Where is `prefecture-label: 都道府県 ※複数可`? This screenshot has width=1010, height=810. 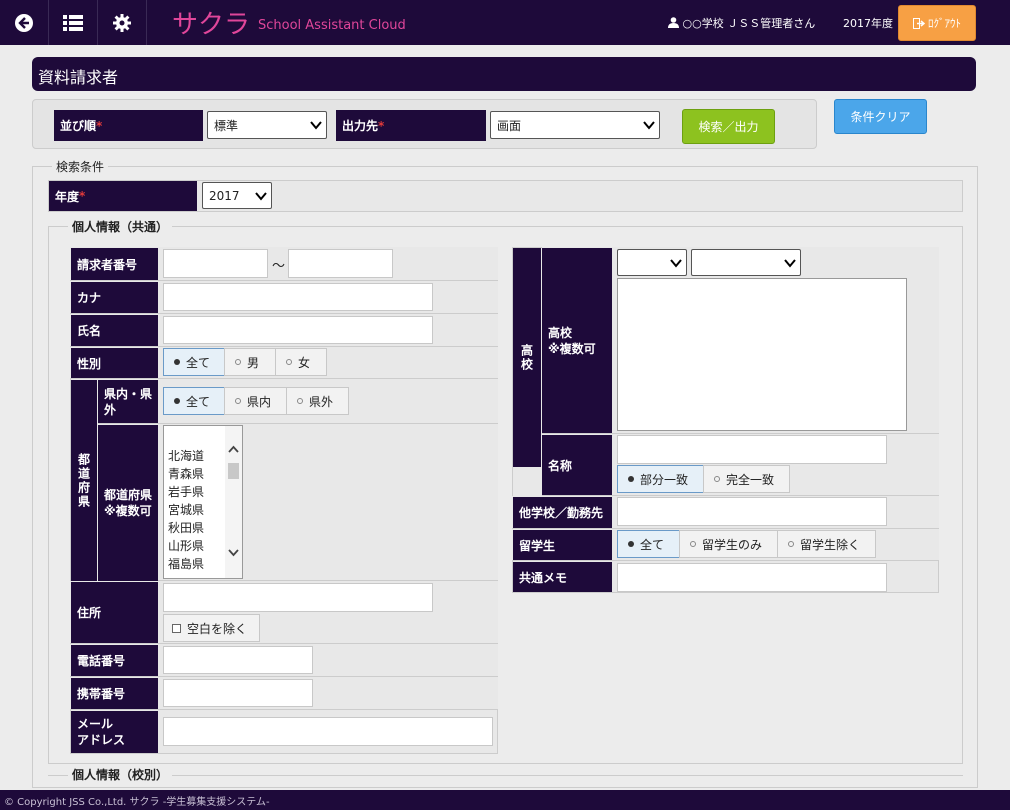
prefecture-label: 都道府県 ※複数可 is located at coordinates (128, 503).